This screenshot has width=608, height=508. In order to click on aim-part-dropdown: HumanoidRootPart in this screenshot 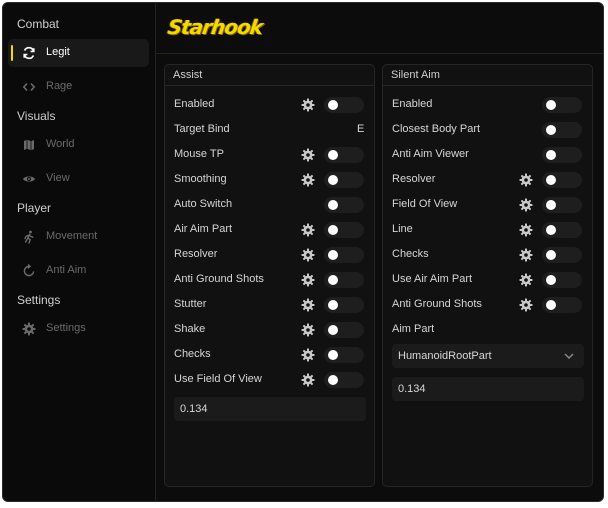, I will do `click(488, 356)`.